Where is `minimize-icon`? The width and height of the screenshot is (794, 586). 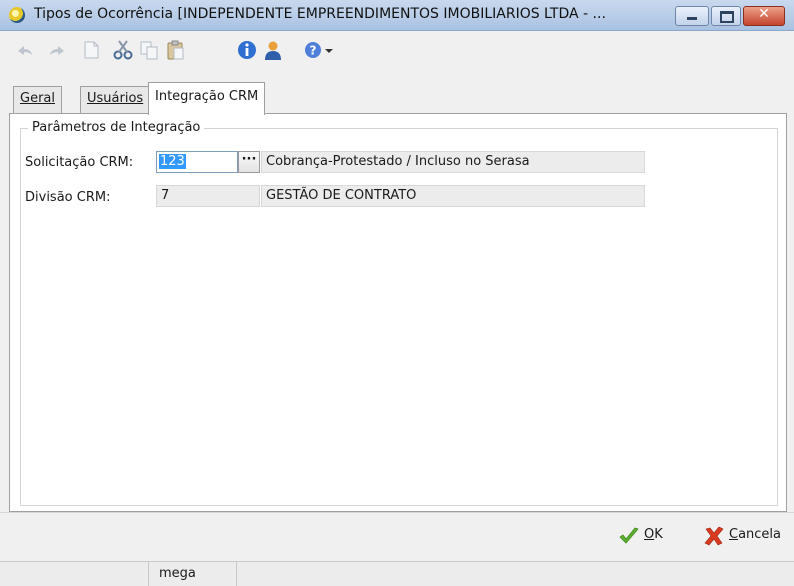
minimize-icon is located at coordinates (692, 18).